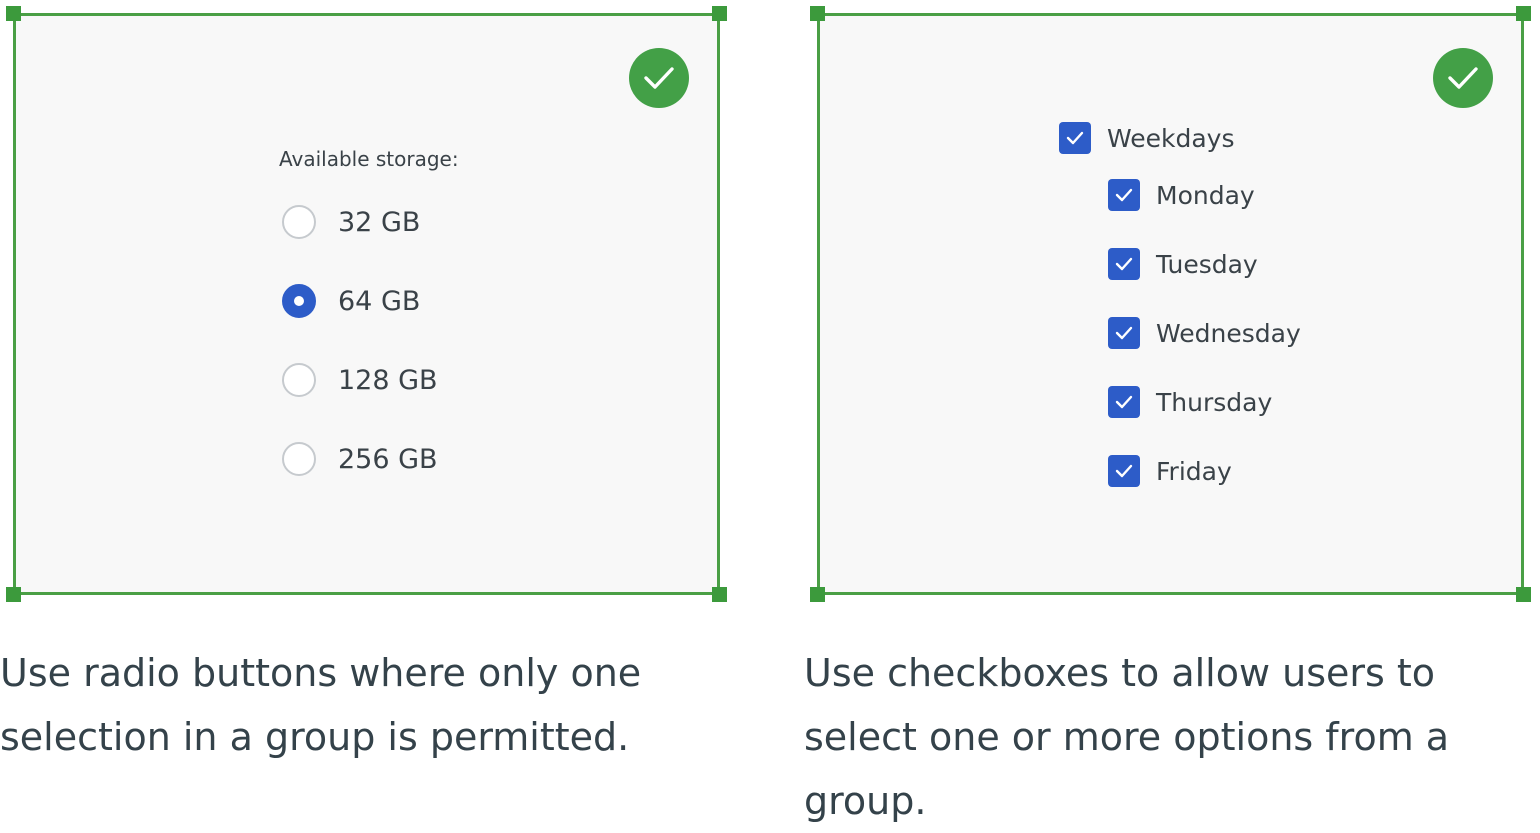  I want to click on checkbox-label: Weekdays, so click(1171, 138).